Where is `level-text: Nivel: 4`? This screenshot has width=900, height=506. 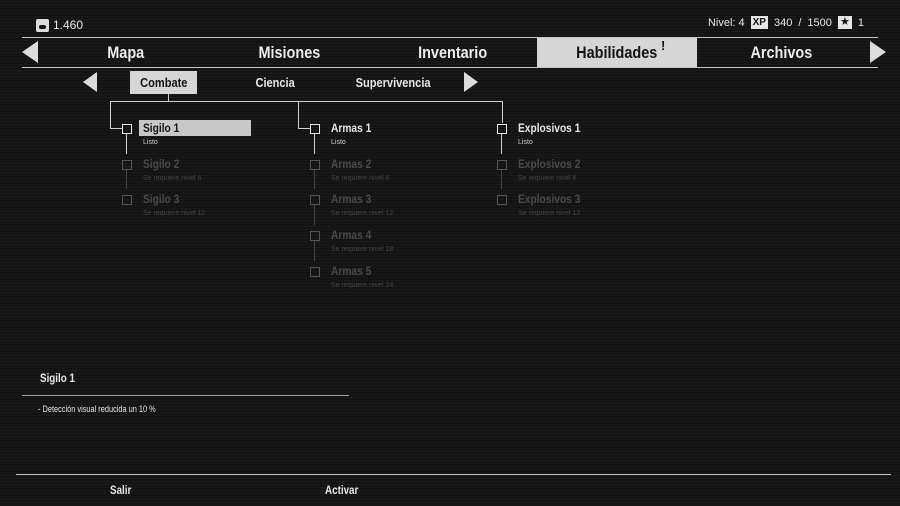
level-text: Nivel: 4 is located at coordinates (726, 22).